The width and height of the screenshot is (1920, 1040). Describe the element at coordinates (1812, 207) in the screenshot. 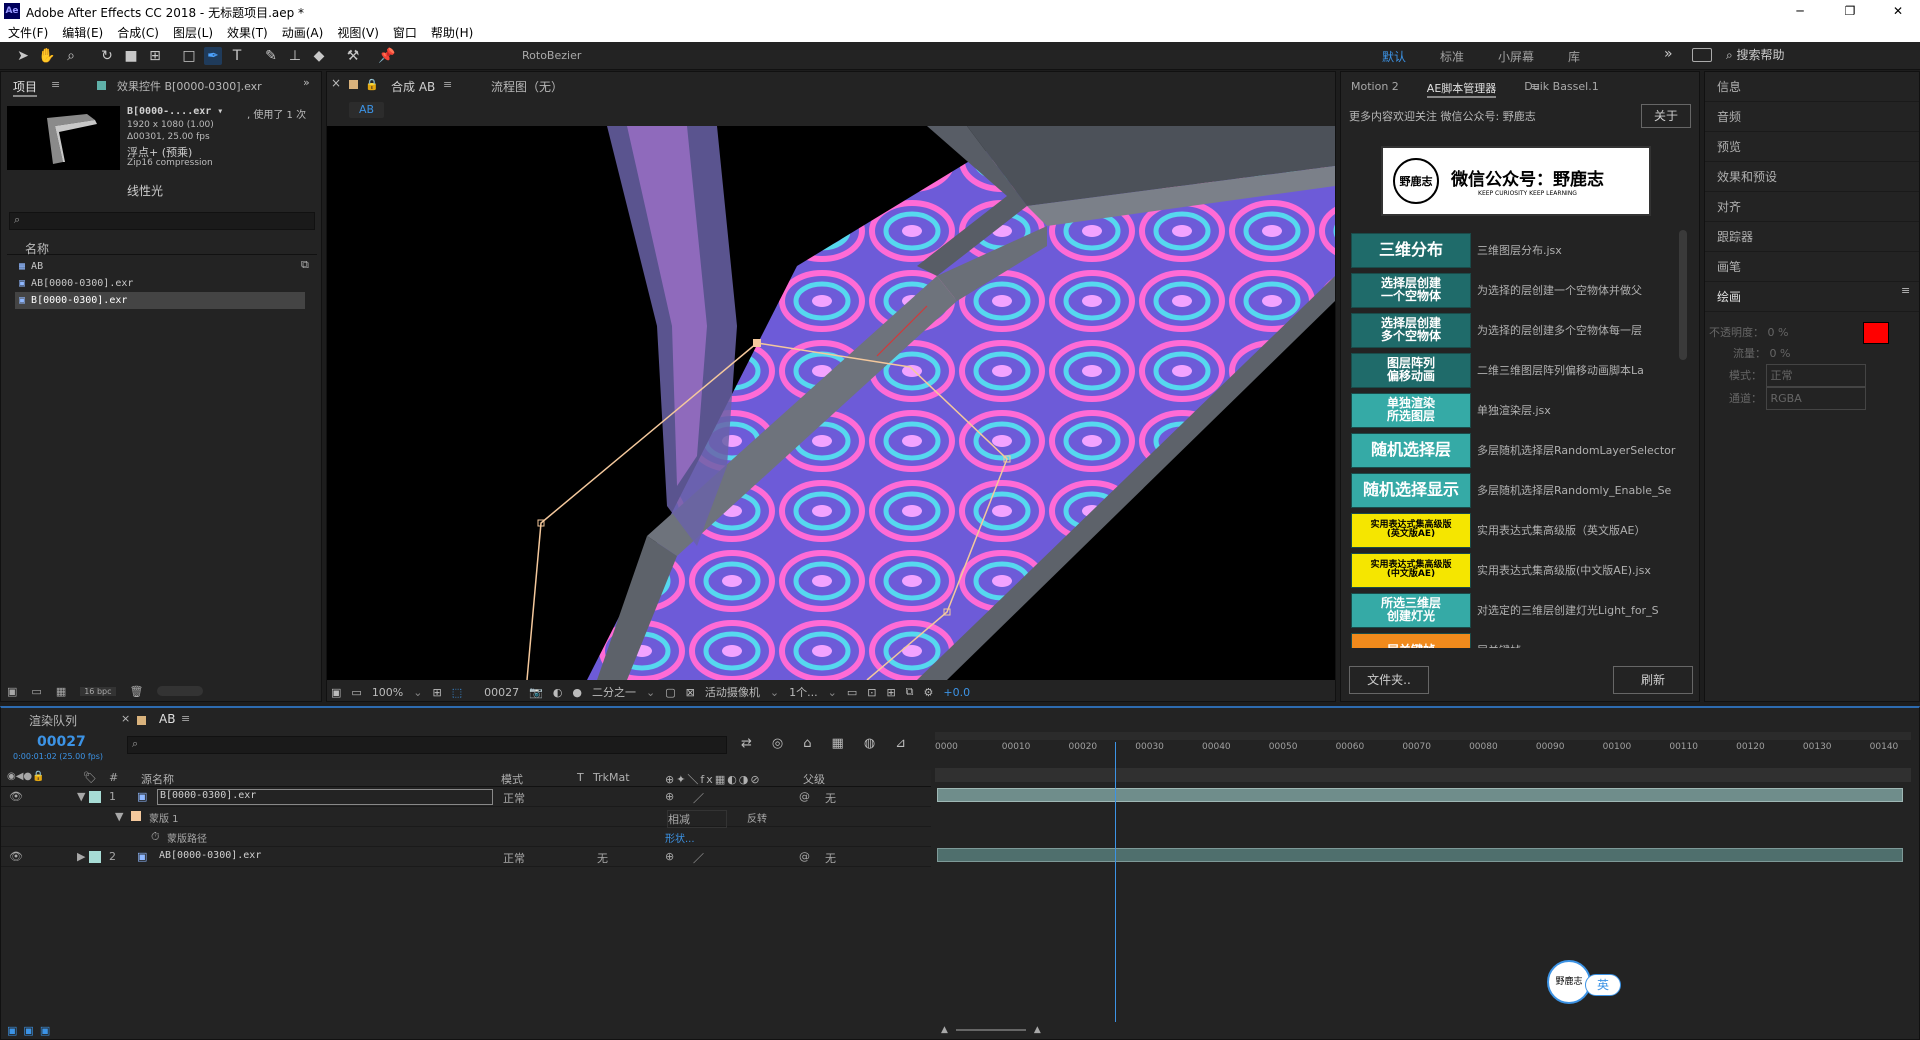

I see `panel-item: 对齐` at that location.